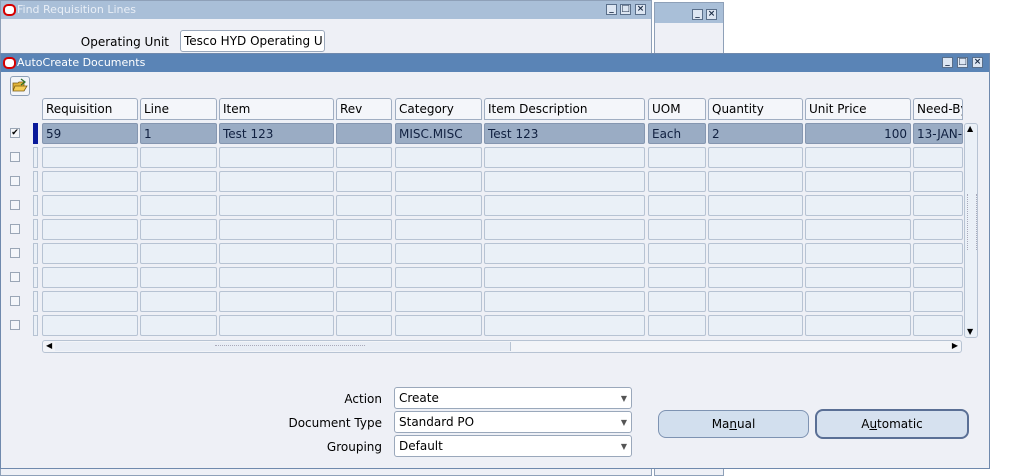 The image size is (1030, 476). What do you see at coordinates (677, 109) in the screenshot?
I see `column-header-uom: UOM` at bounding box center [677, 109].